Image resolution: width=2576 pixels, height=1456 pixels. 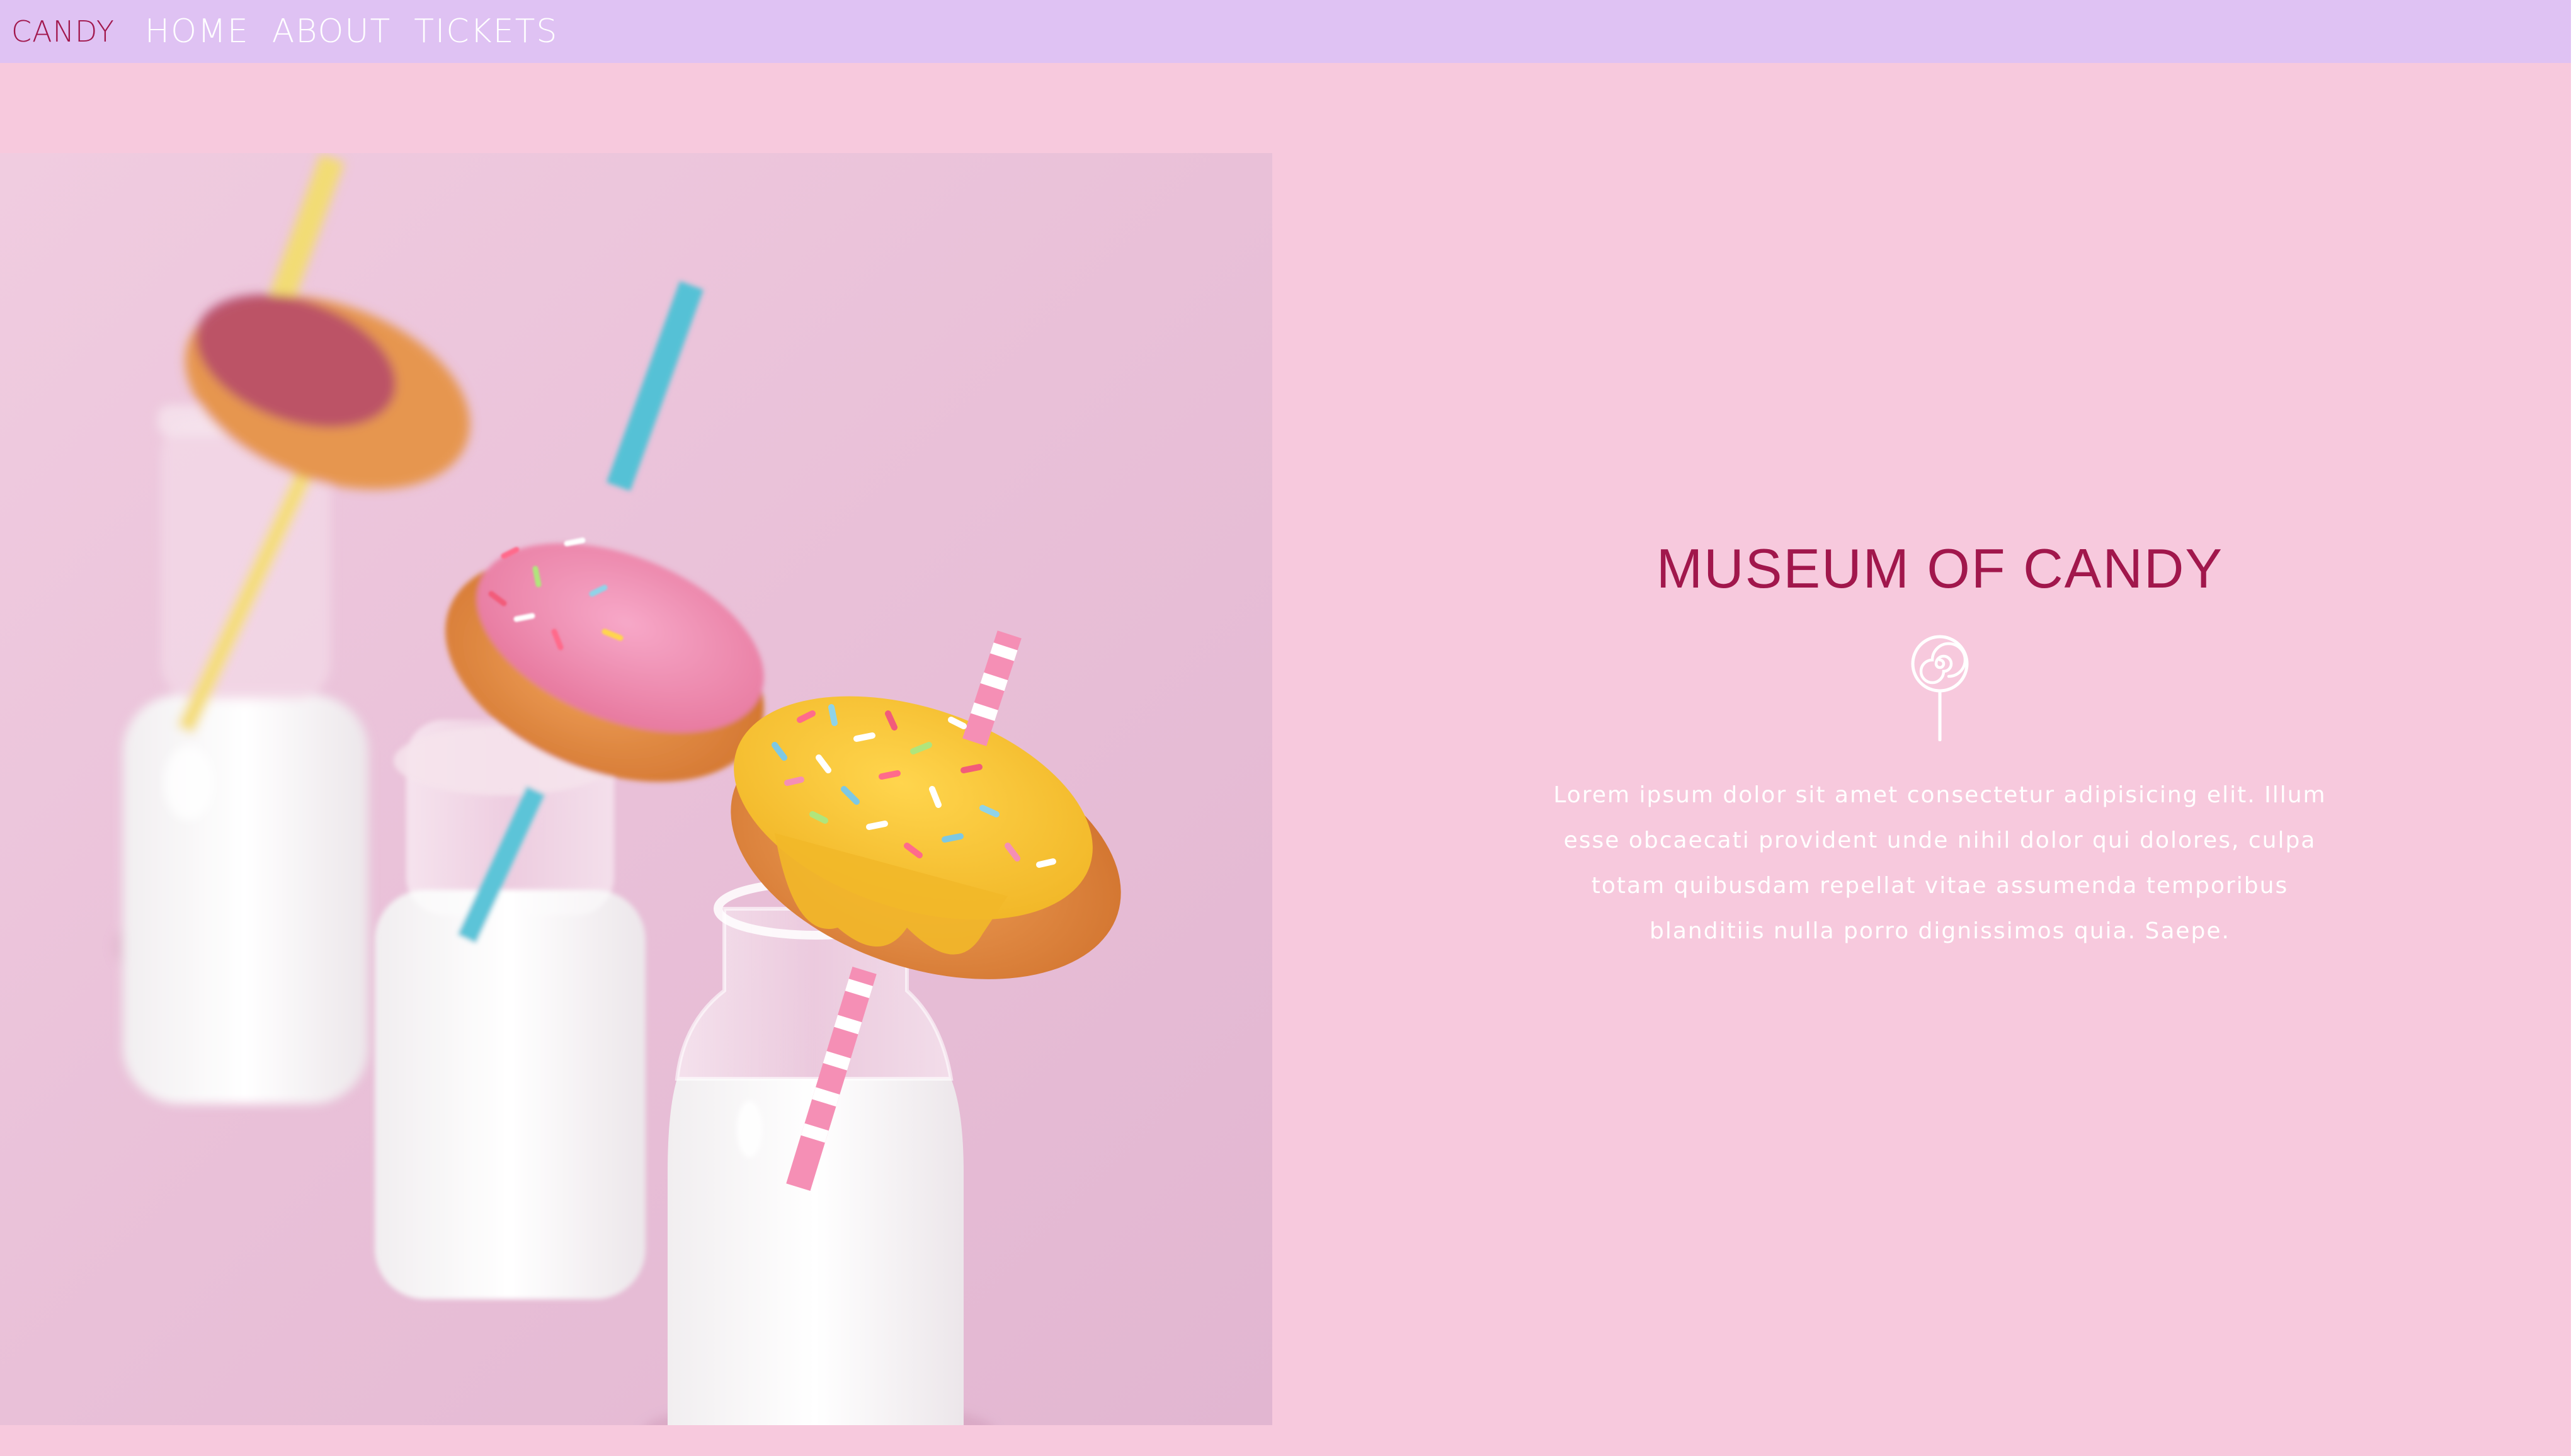 I want to click on nav-link-tickets: TICKETS, so click(x=486, y=31).